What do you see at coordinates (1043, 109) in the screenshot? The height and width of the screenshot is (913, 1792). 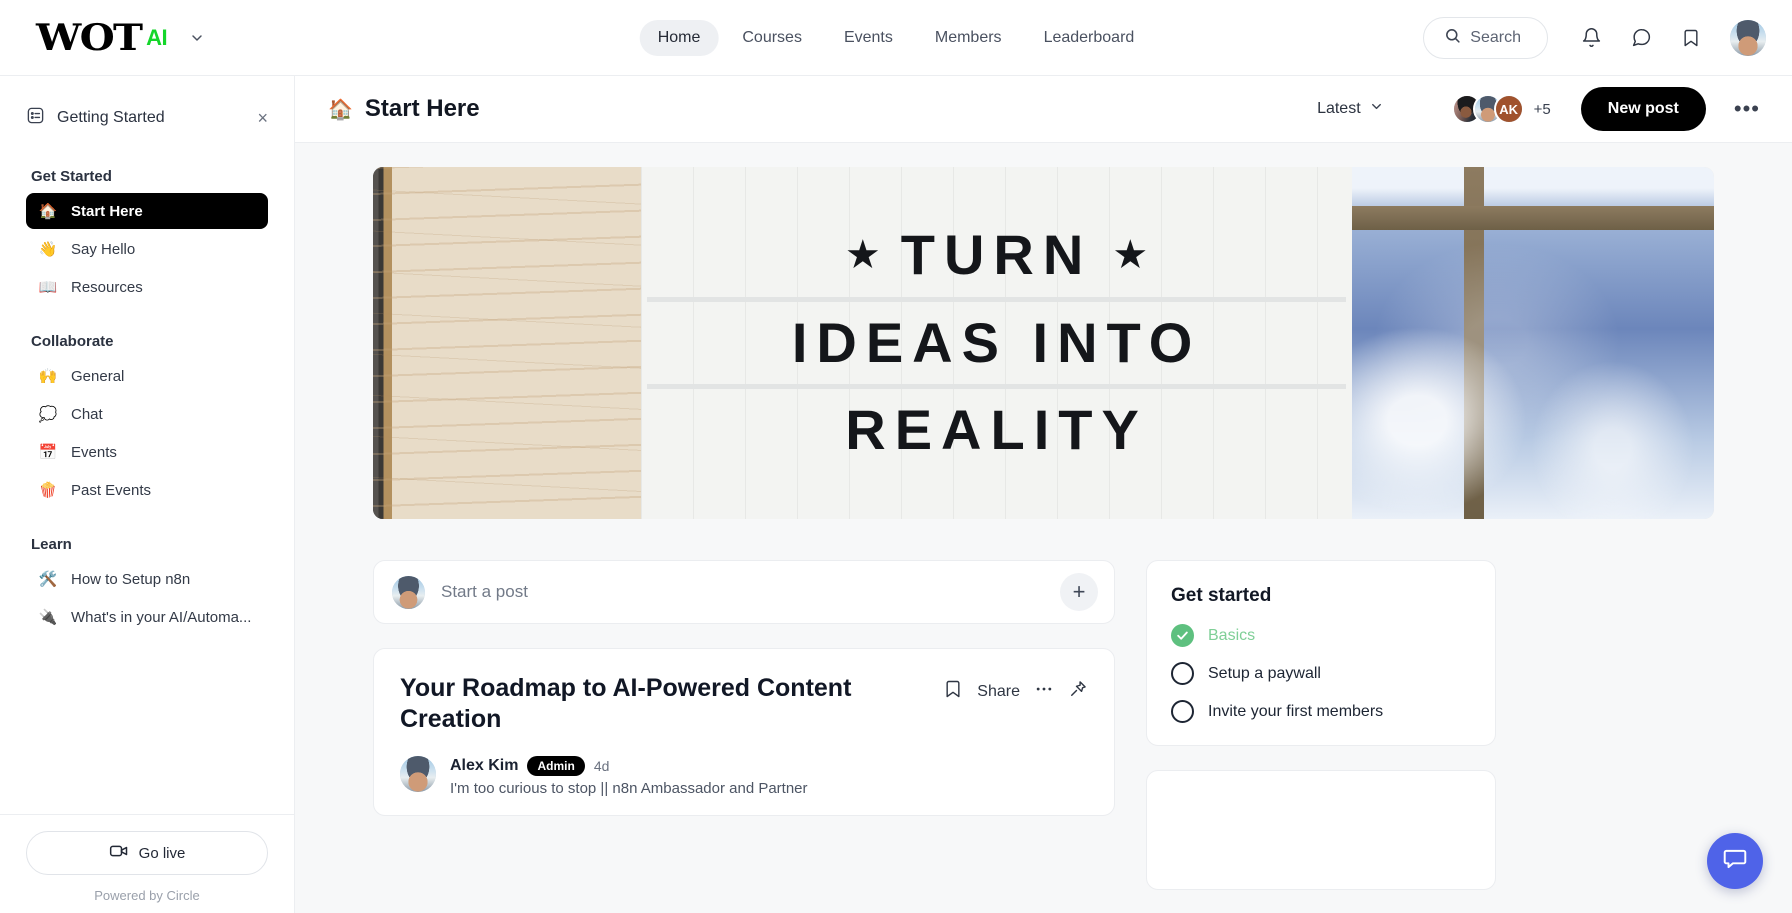 I see `content-header: 🏠 Start Here Latest AK +5 New post •••` at bounding box center [1043, 109].